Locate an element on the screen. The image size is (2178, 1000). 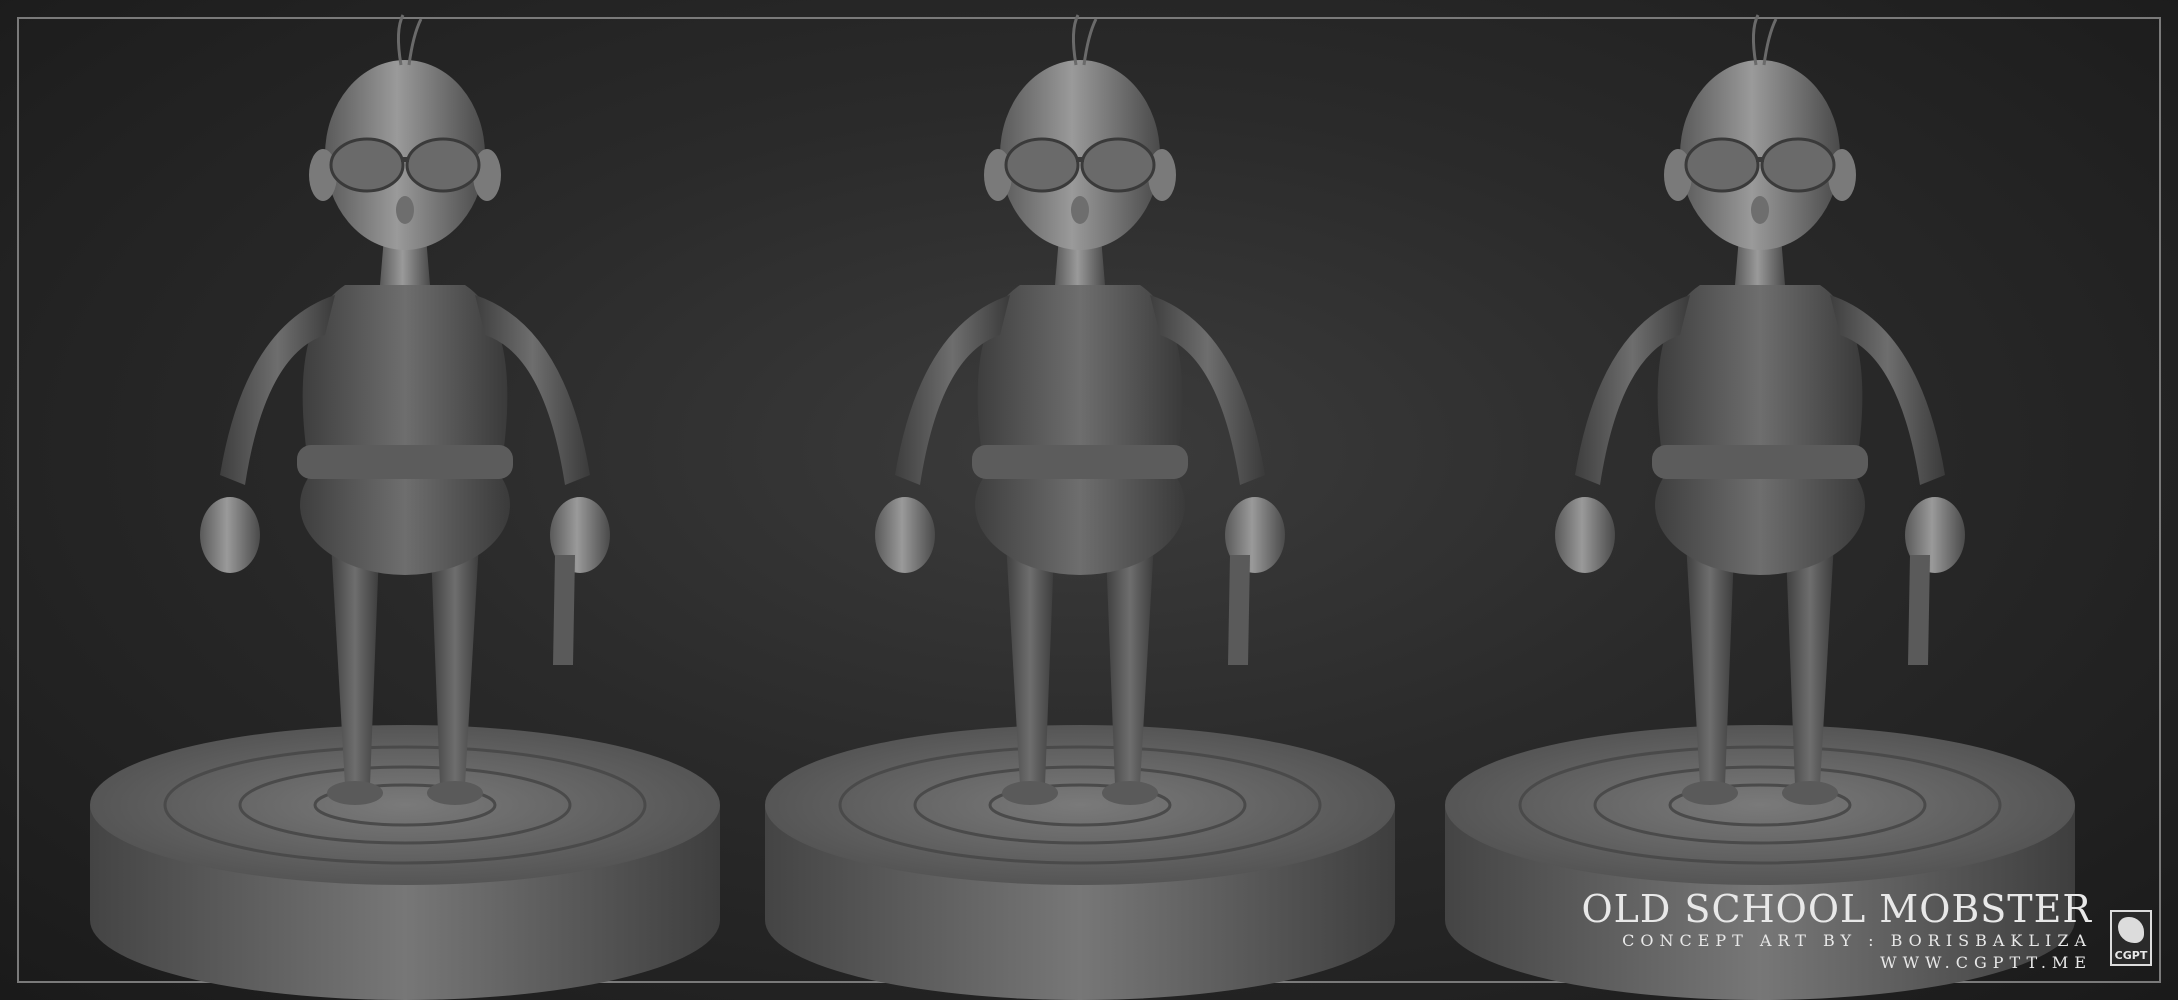
logo-label: CGPT is located at coordinates (2131, 955).